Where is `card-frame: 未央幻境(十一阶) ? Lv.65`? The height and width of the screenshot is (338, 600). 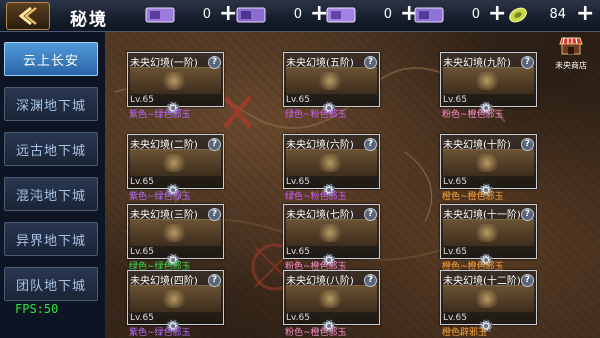
card-frame: 未央幻境(十一阶) ? Lv.65 is located at coordinates (488, 231).